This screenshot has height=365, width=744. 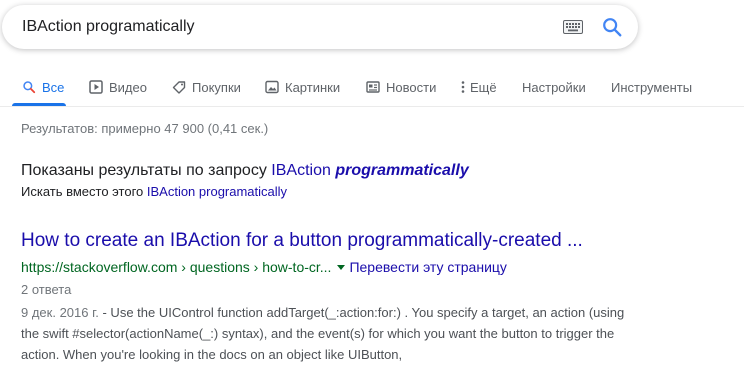 What do you see at coordinates (60, 312) in the screenshot?
I see `result-date: 9 дек. 2016 г.` at bounding box center [60, 312].